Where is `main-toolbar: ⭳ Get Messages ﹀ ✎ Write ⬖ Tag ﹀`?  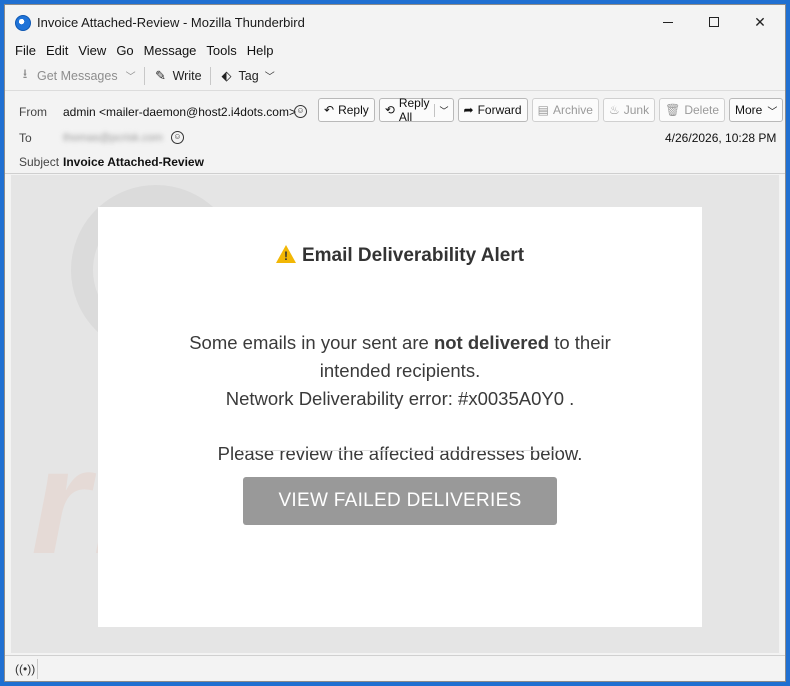
main-toolbar: ⭳ Get Messages ﹀ ✎ Write ⬖ Tag ﹀ is located at coordinates (395, 76).